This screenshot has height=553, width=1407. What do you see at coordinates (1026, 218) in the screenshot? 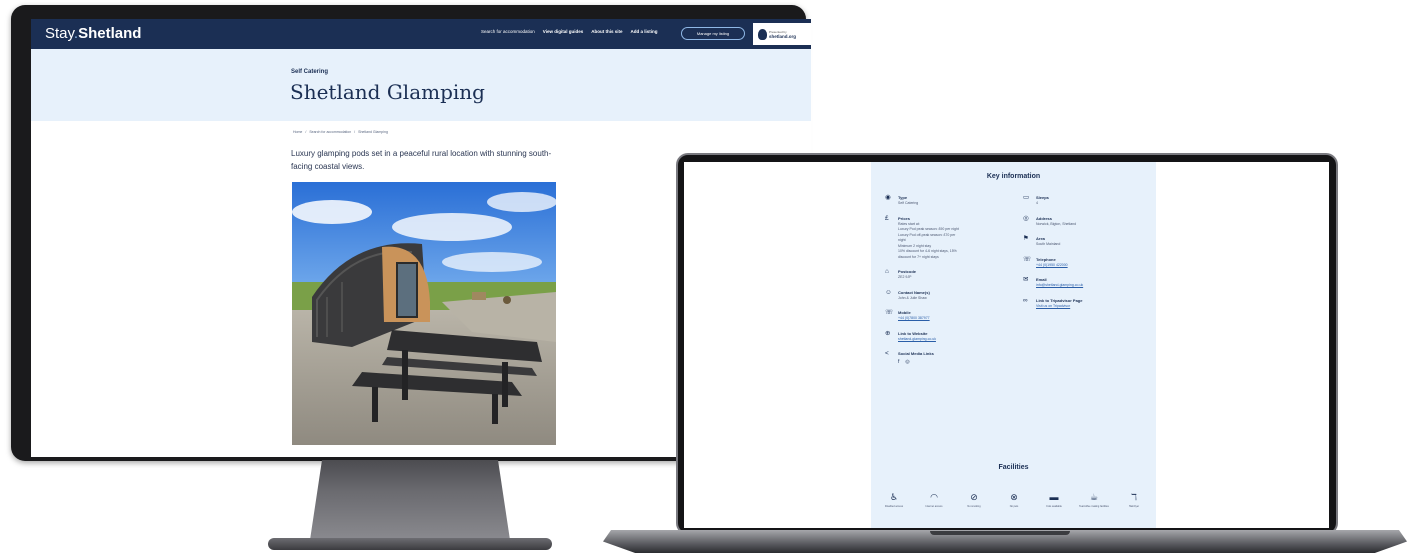
I see `pin-icon: ◎` at bounding box center [1026, 218].